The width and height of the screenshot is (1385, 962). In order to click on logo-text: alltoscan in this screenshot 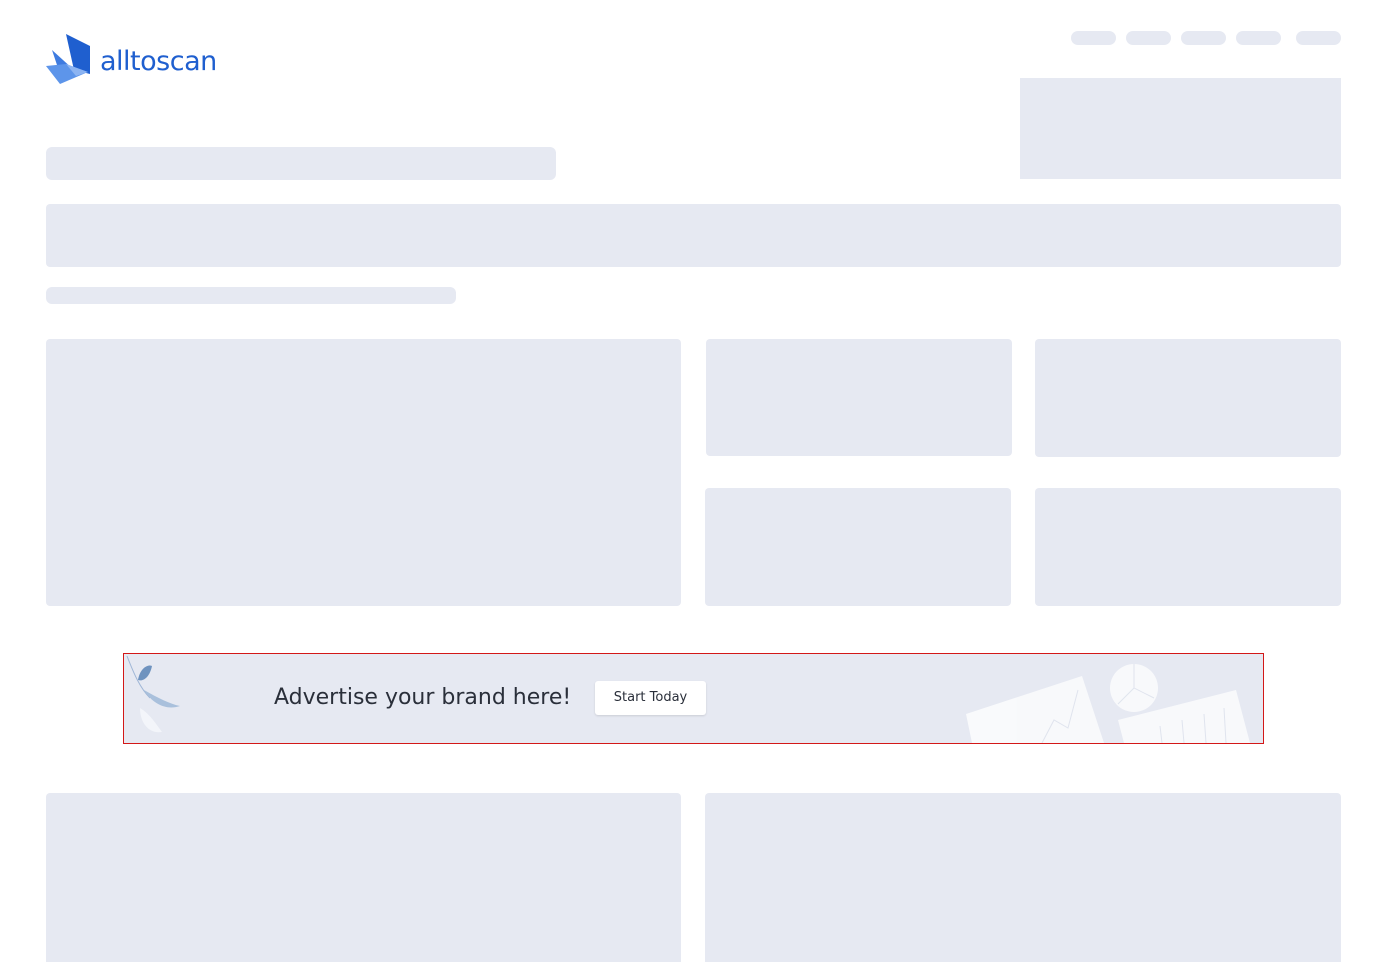, I will do `click(158, 62)`.